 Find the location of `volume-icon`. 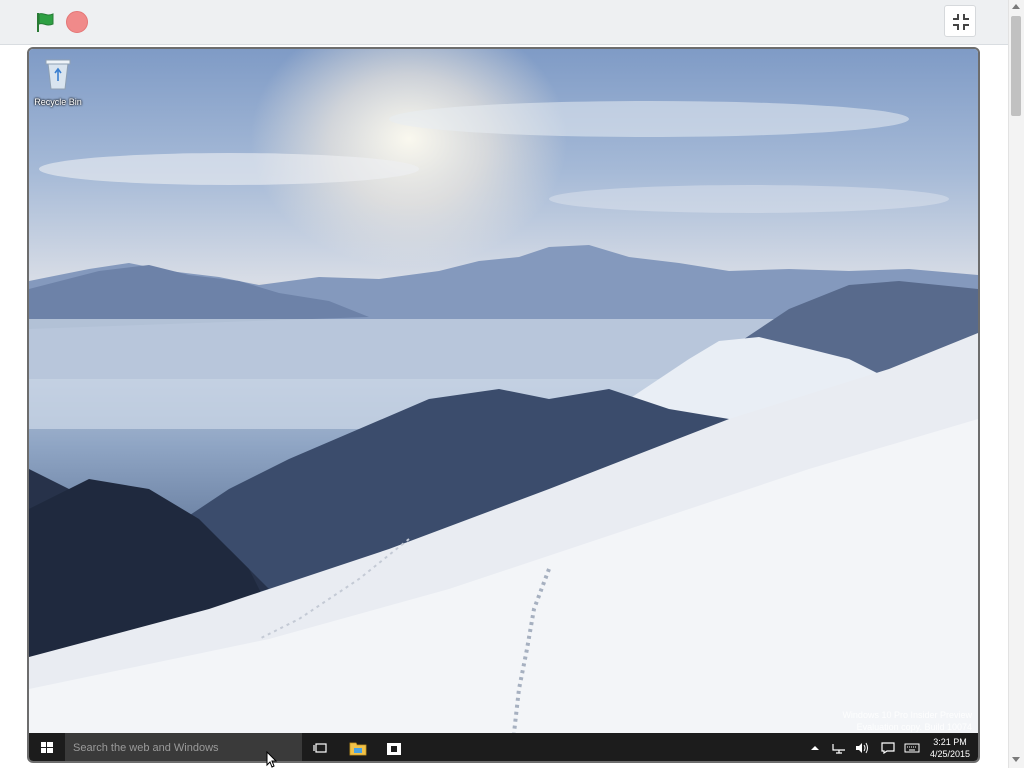

volume-icon is located at coordinates (862, 748).